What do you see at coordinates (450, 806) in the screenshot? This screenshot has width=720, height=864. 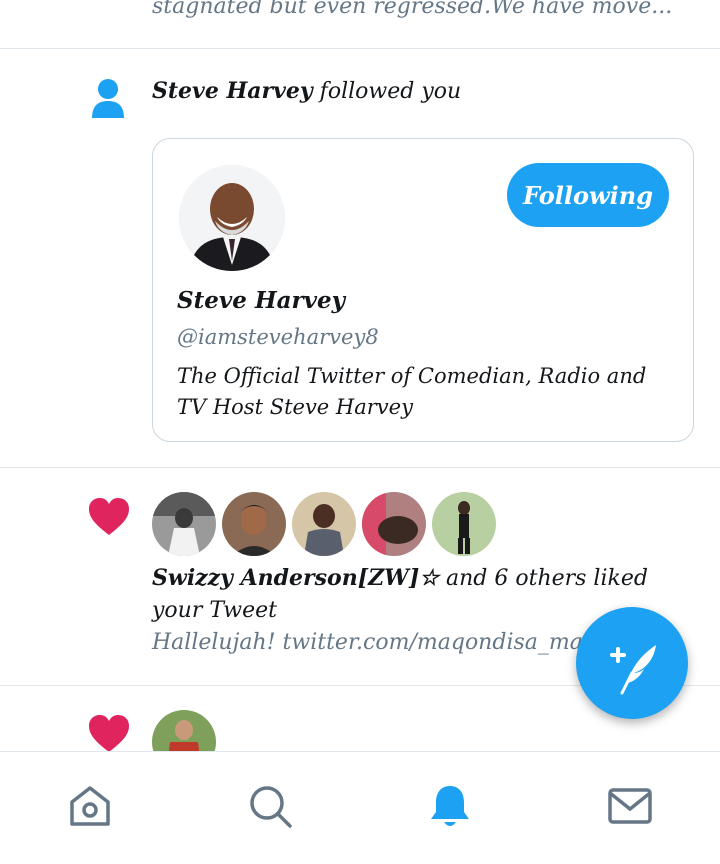 I see `notifications-bell-icon` at bounding box center [450, 806].